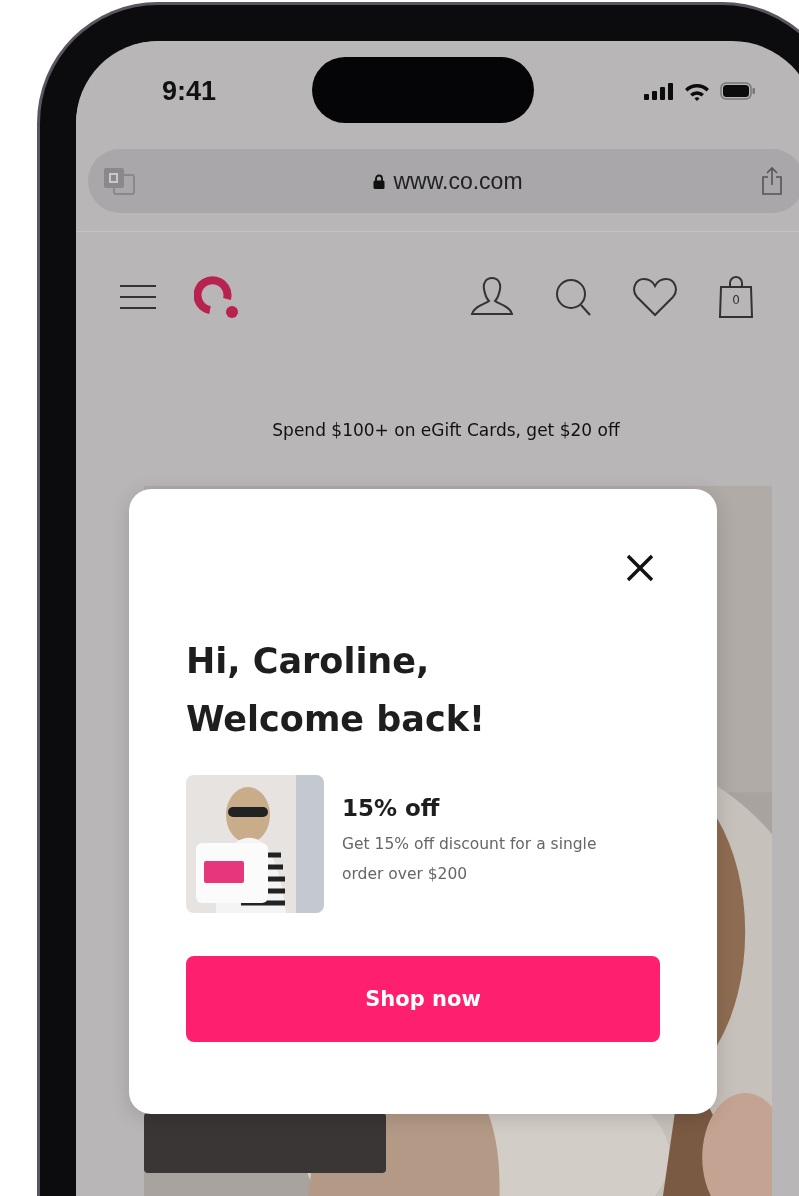  What do you see at coordinates (736, 300) in the screenshot?
I see `cart-count: 0` at bounding box center [736, 300].